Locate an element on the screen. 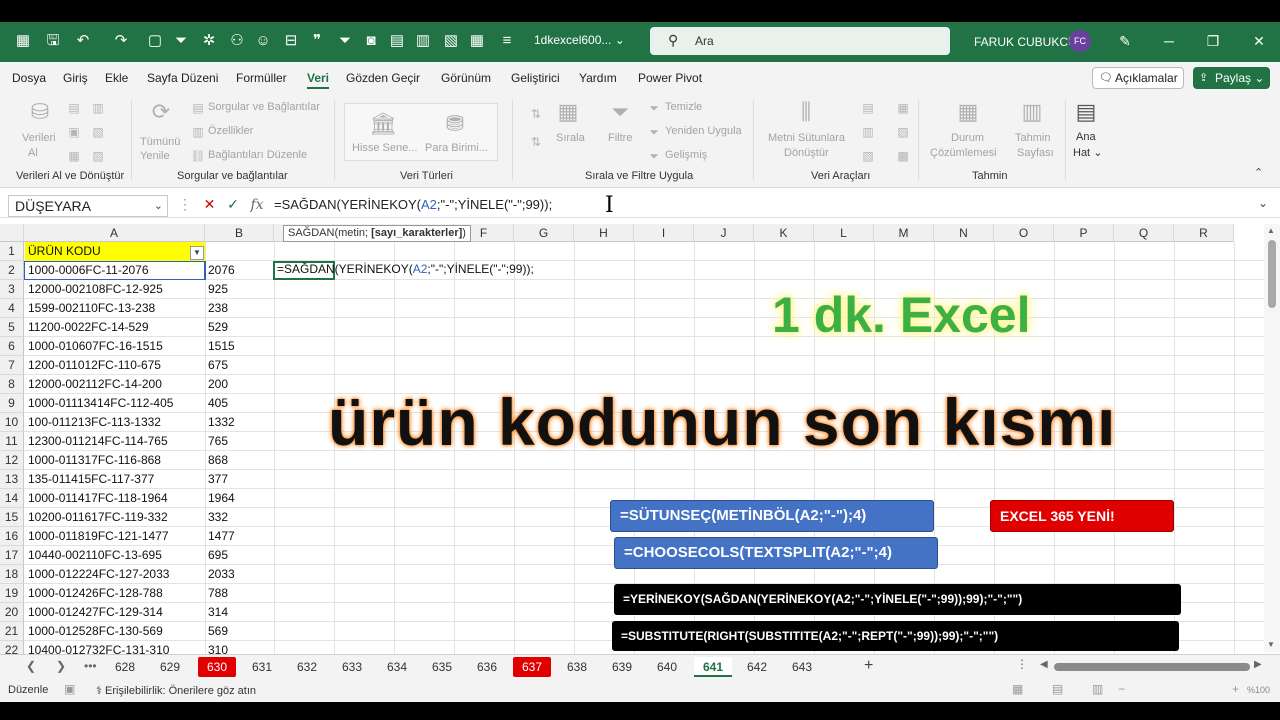 This screenshot has height=720, width=1280. row-header: 13 is located at coordinates (12, 479).